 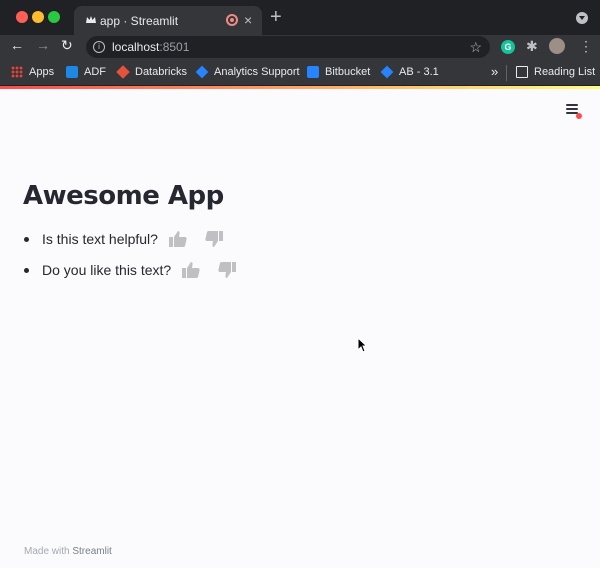 I want to click on bookmark-adf: ADF, so click(x=86, y=72).